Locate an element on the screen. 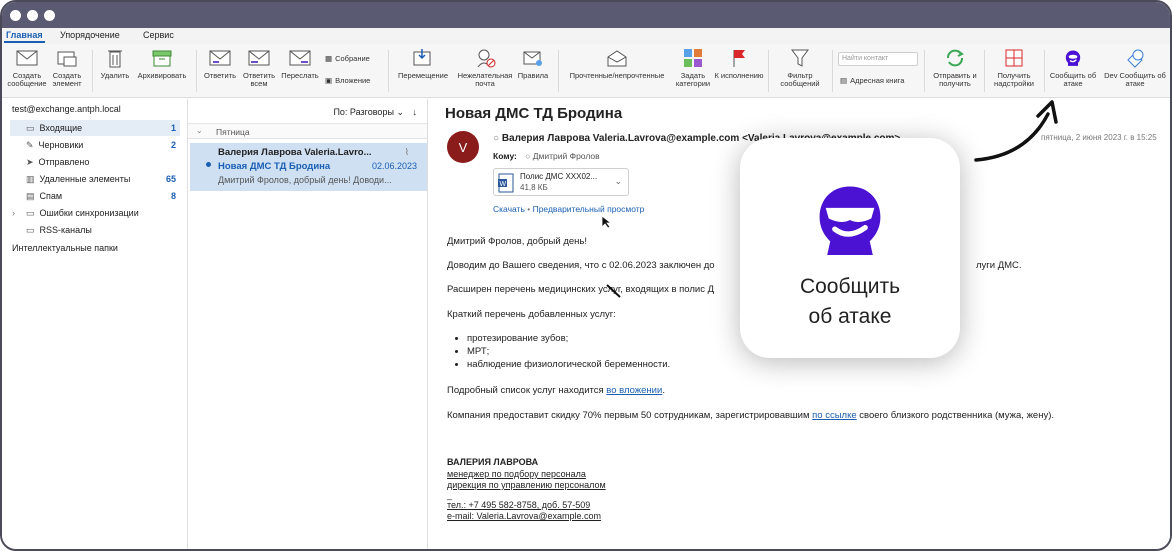 The height and width of the screenshot is (551, 1172). rules-icon is located at coordinates (533, 58).